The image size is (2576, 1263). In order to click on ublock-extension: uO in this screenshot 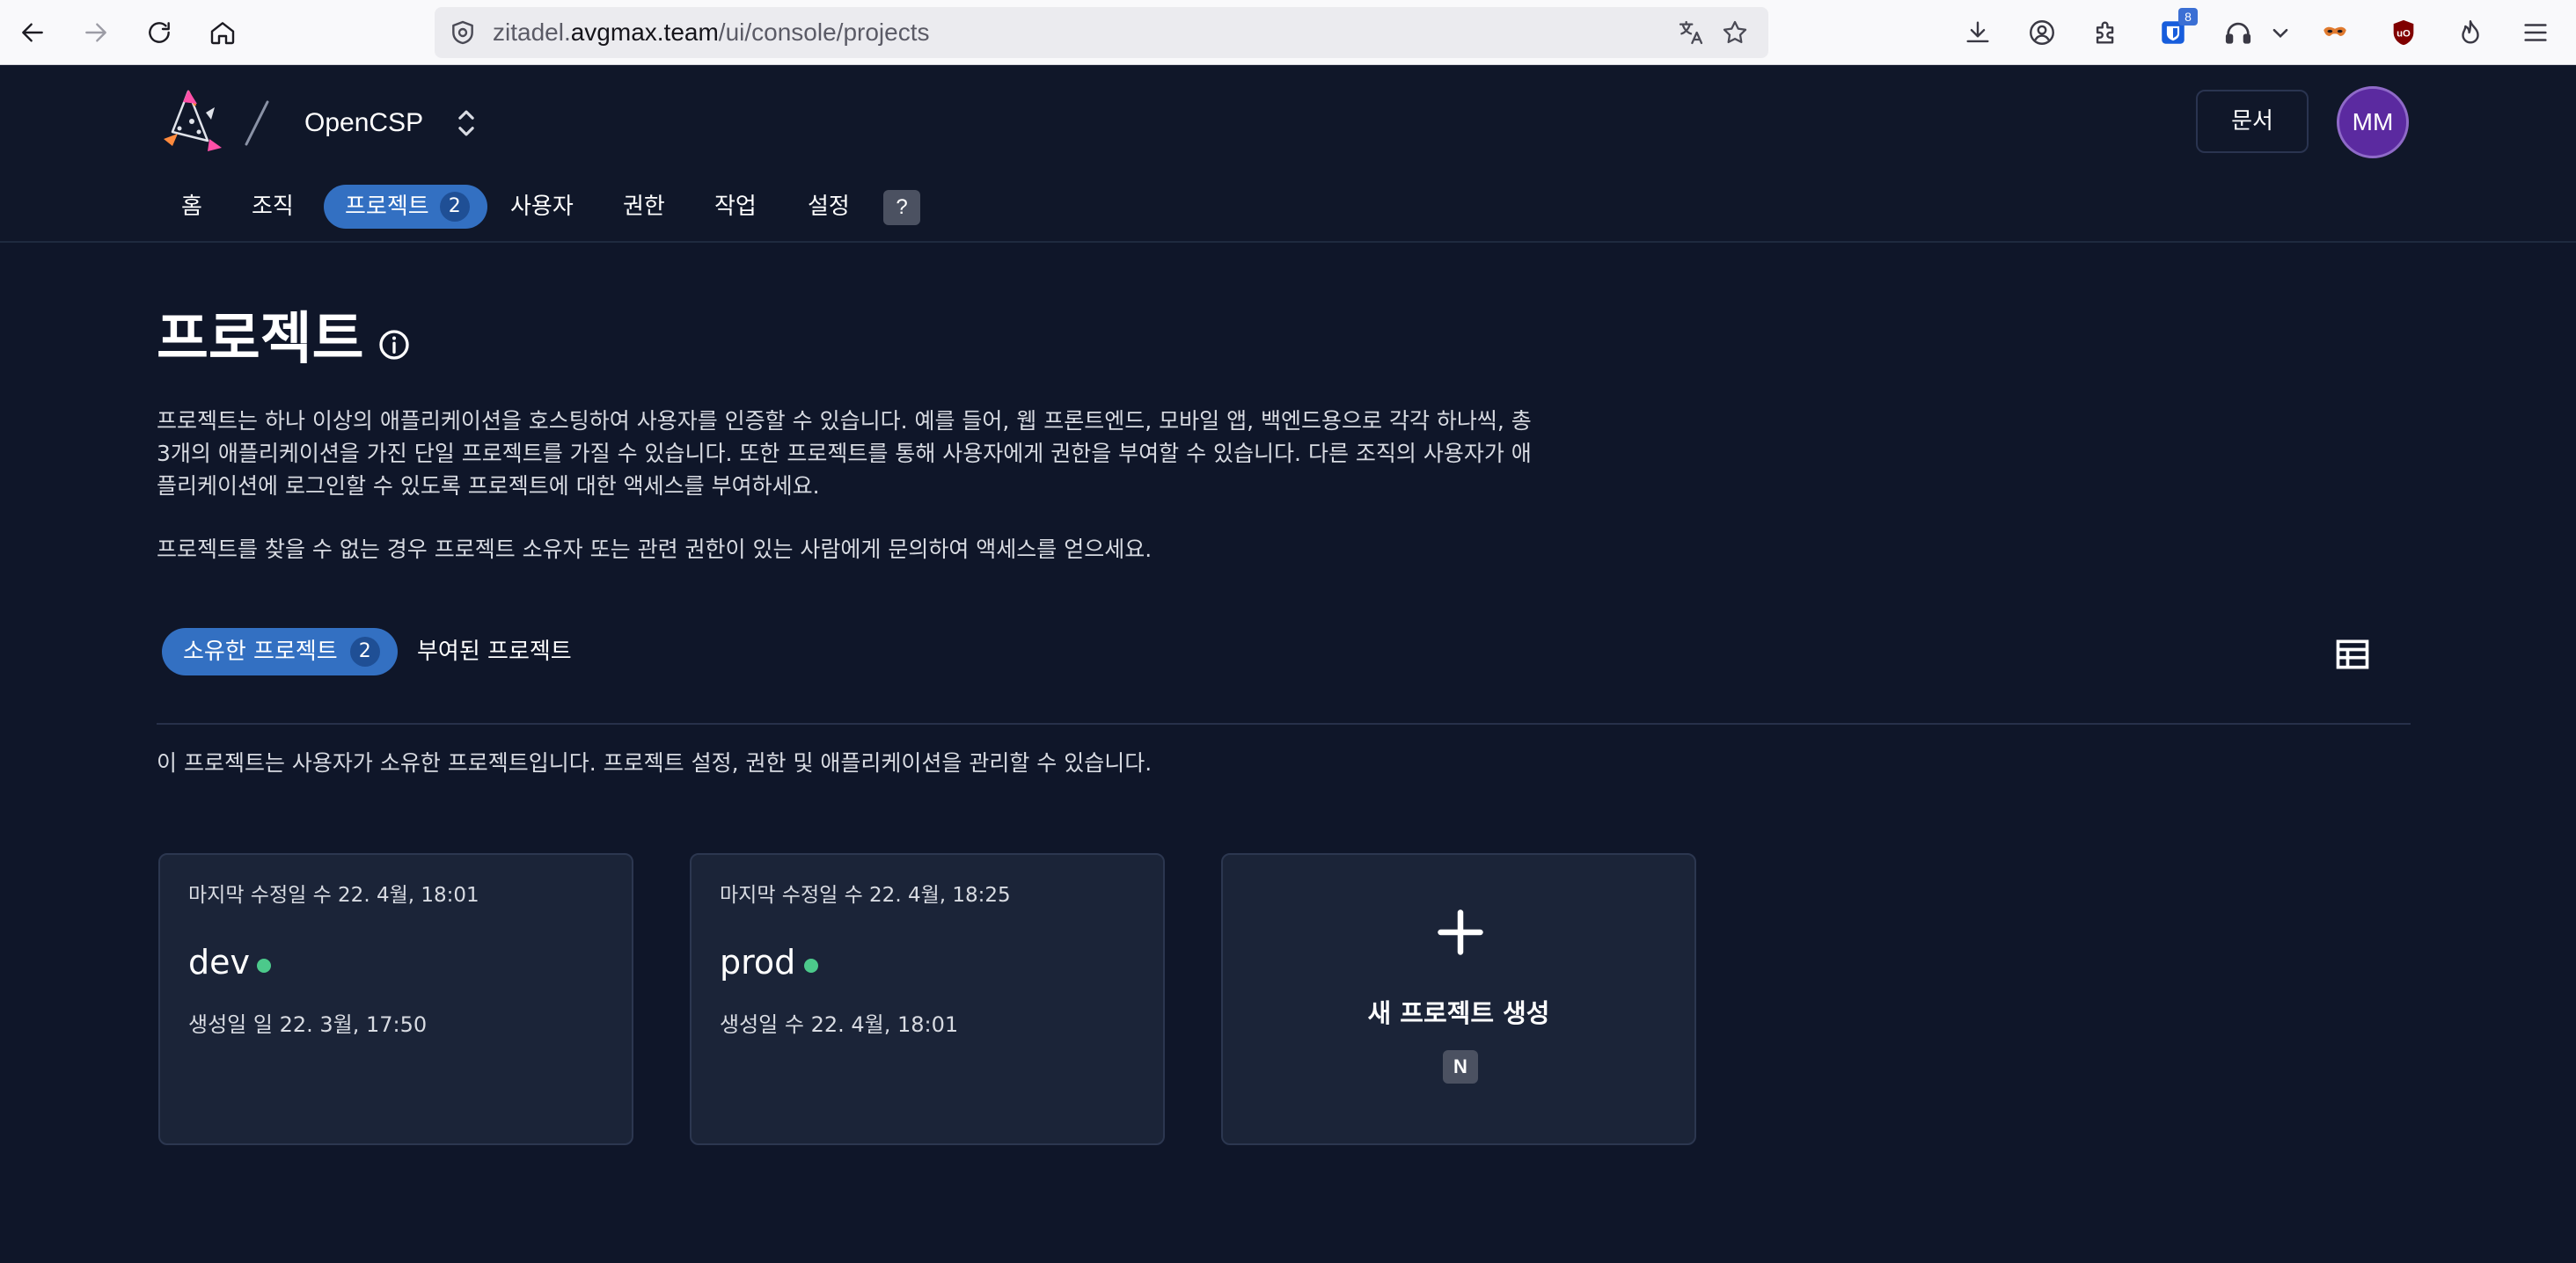, I will do `click(2403, 33)`.